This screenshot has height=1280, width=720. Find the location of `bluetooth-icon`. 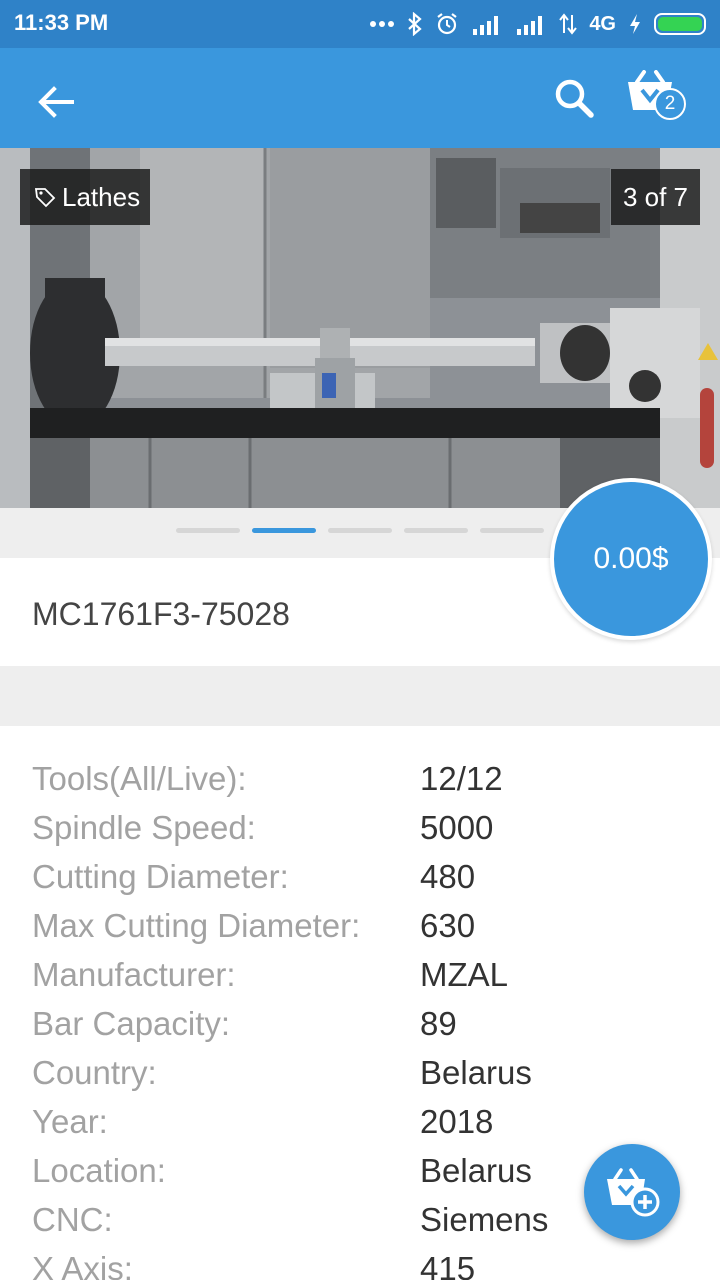

bluetooth-icon is located at coordinates (415, 24).